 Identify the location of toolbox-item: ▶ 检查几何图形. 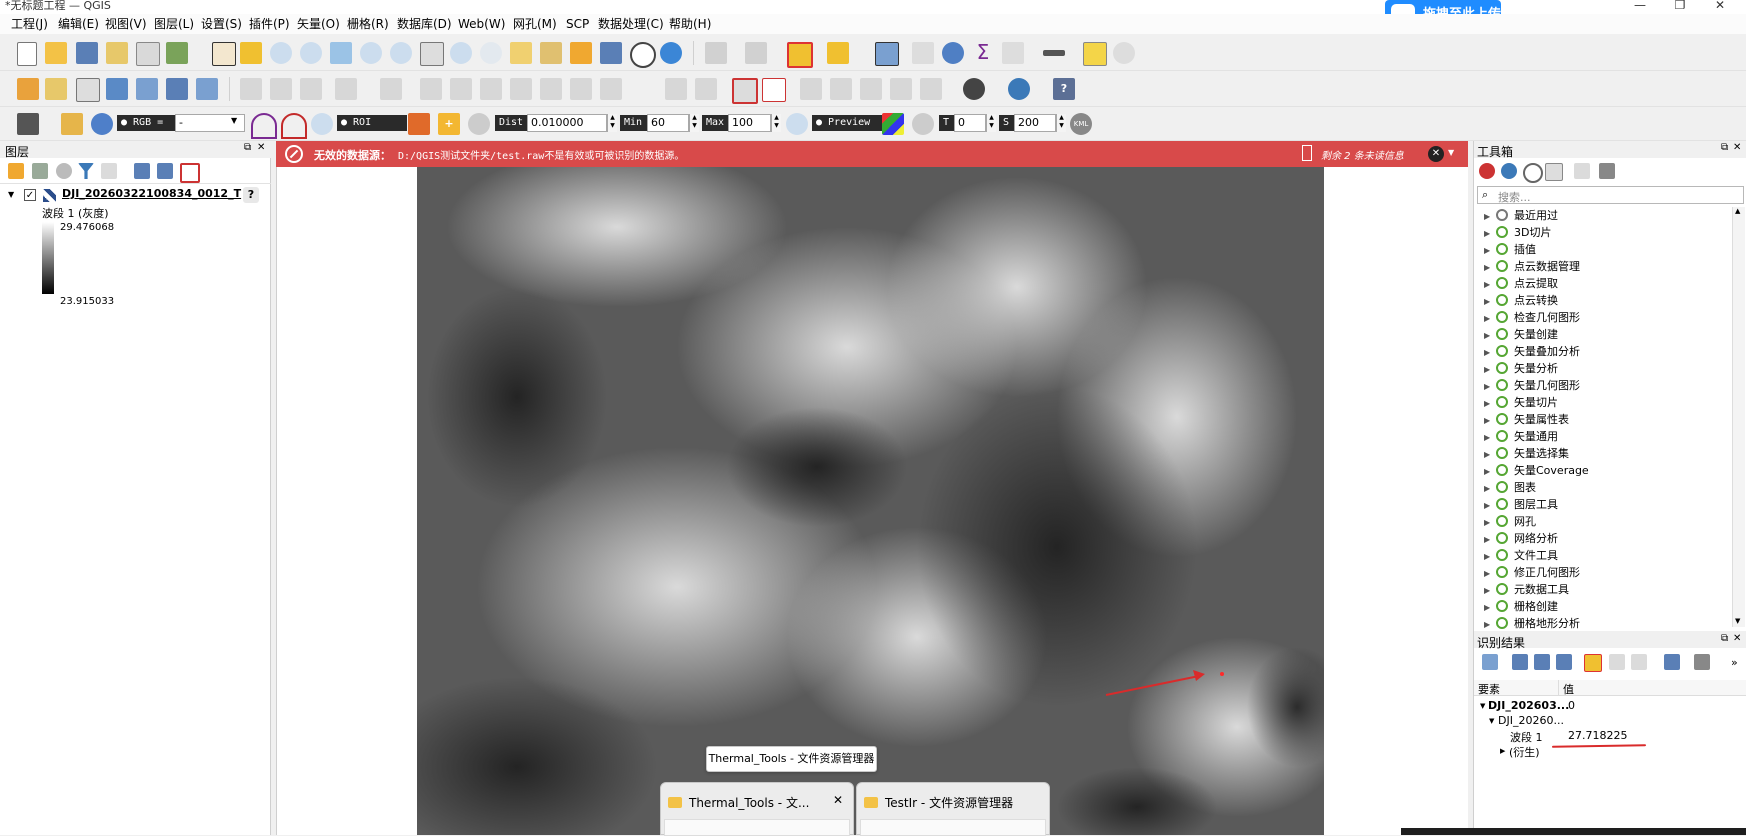
(1532, 317).